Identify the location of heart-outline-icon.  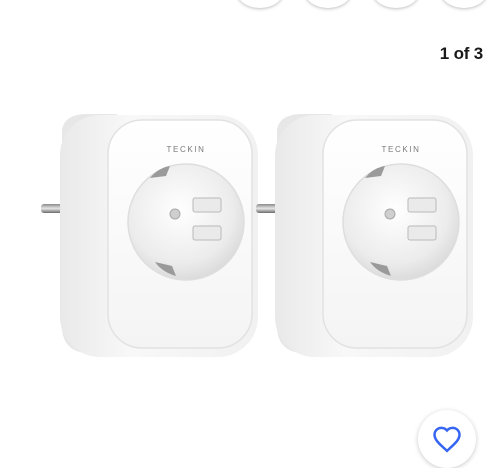
(447, 439).